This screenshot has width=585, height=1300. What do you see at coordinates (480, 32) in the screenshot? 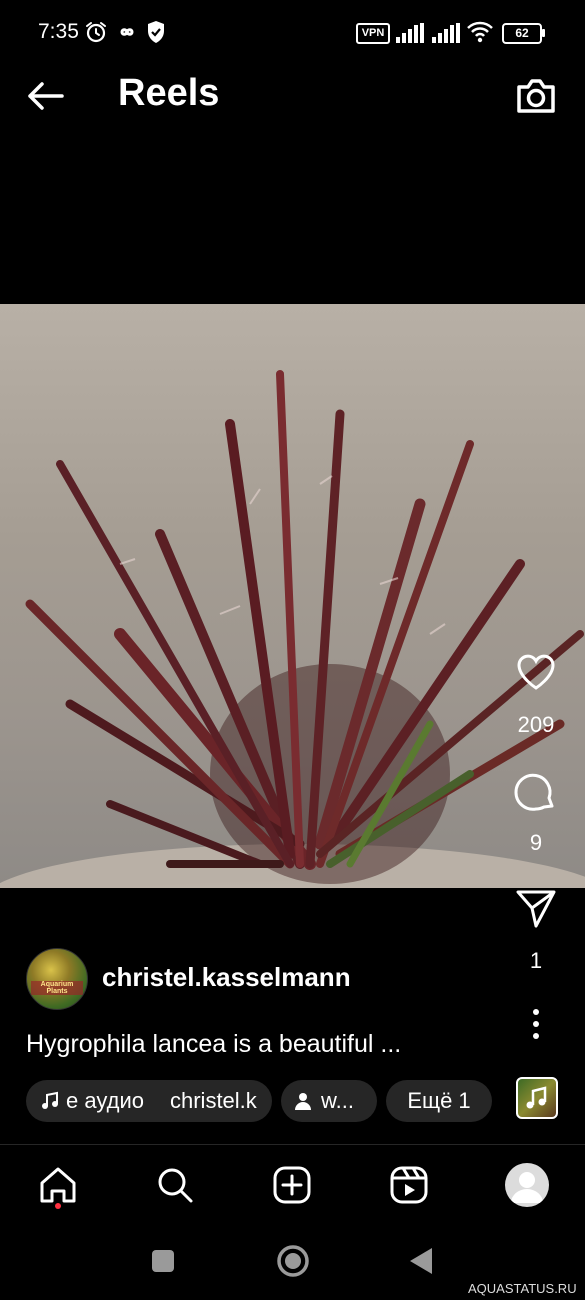
I see `wifi-icon` at bounding box center [480, 32].